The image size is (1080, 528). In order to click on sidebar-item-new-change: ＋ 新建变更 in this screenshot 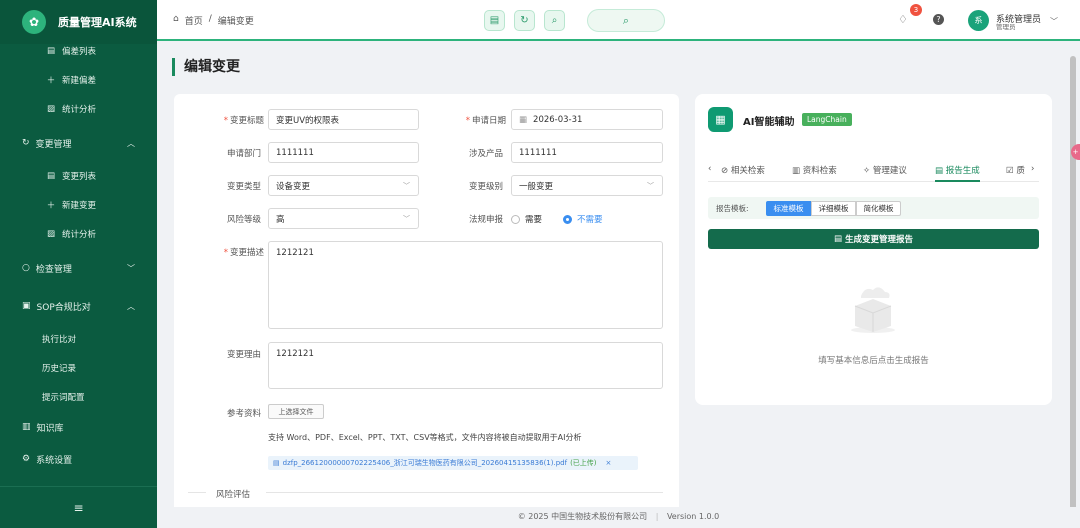, I will do `click(78, 204)`.